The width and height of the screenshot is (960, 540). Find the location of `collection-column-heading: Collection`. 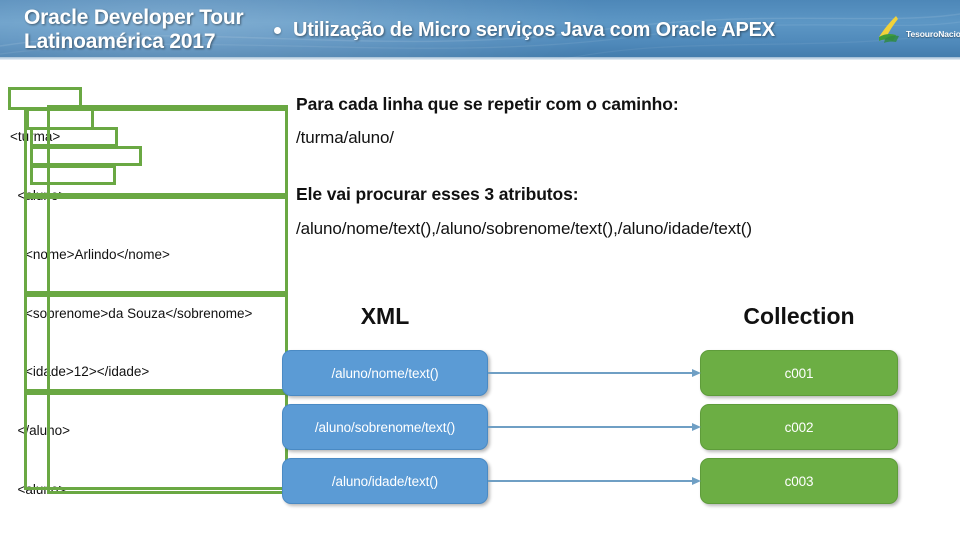

collection-column-heading: Collection is located at coordinates (799, 316).